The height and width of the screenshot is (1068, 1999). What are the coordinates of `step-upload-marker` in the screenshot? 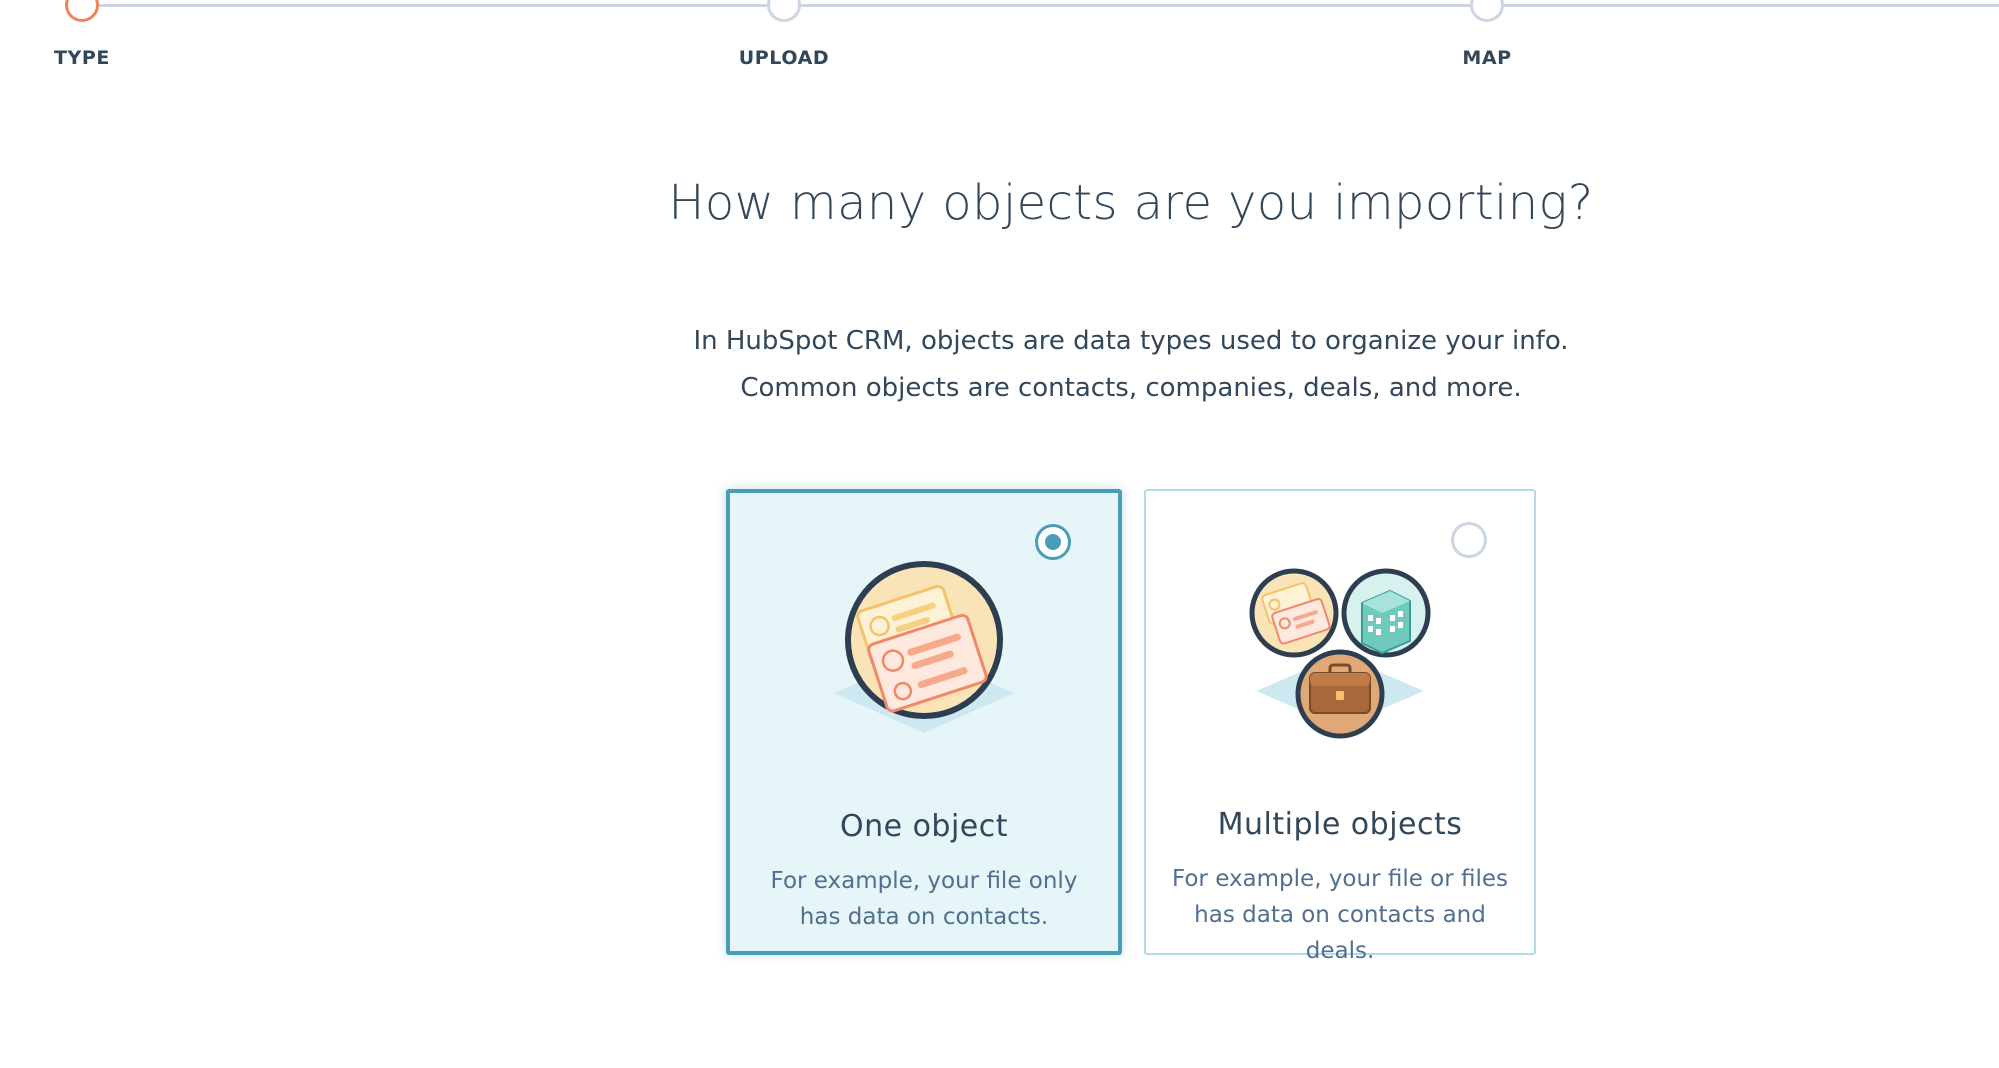 It's located at (784, 11).